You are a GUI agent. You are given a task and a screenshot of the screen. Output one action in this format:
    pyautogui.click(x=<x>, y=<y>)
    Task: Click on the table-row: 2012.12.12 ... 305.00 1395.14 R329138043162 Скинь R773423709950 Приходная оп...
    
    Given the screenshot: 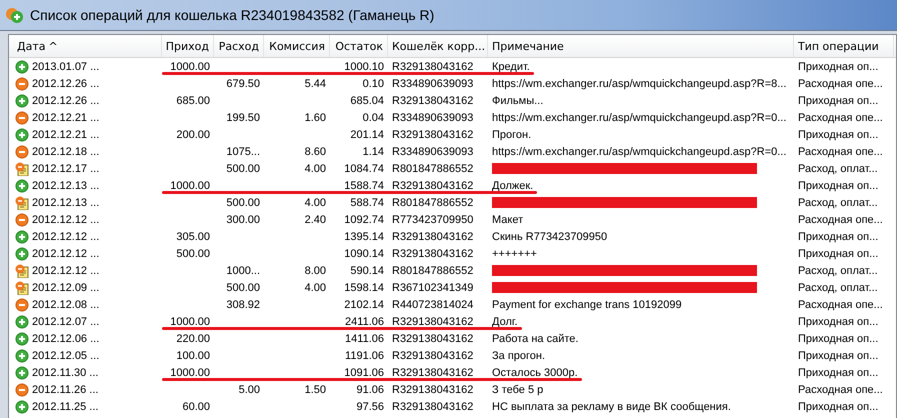 What is the action you would take?
    pyautogui.click(x=452, y=236)
    